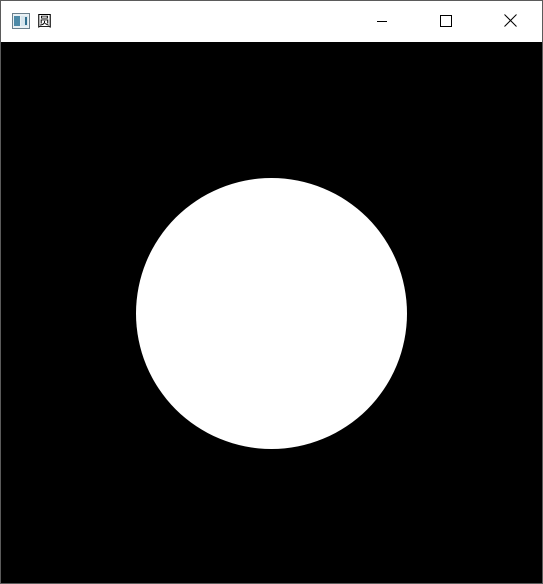  I want to click on minimize-icon, so click(382, 21).